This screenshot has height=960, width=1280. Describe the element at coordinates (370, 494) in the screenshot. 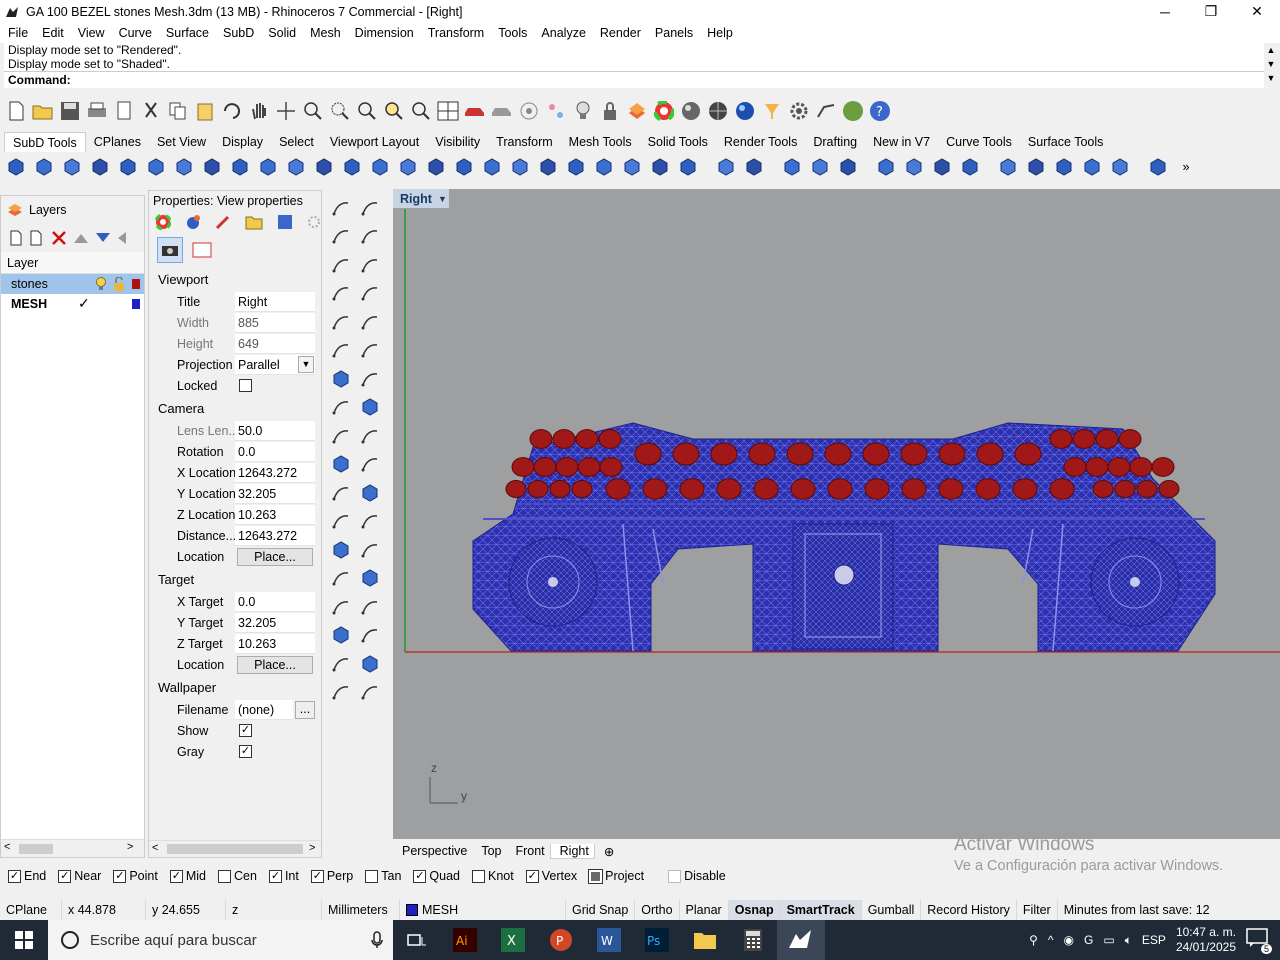

I see `trim-split-icon` at that location.